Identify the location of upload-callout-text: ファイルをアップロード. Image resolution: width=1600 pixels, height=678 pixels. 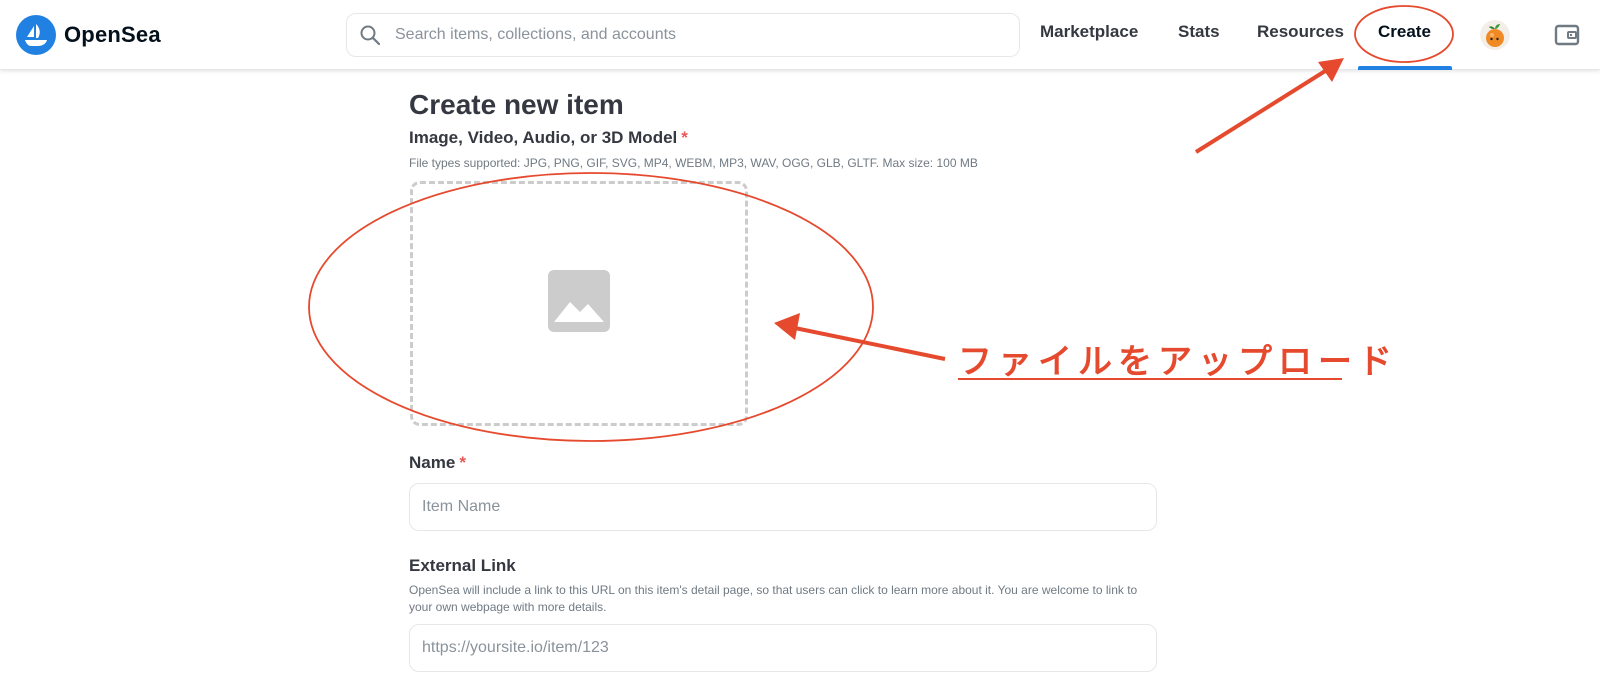
(1178, 362).